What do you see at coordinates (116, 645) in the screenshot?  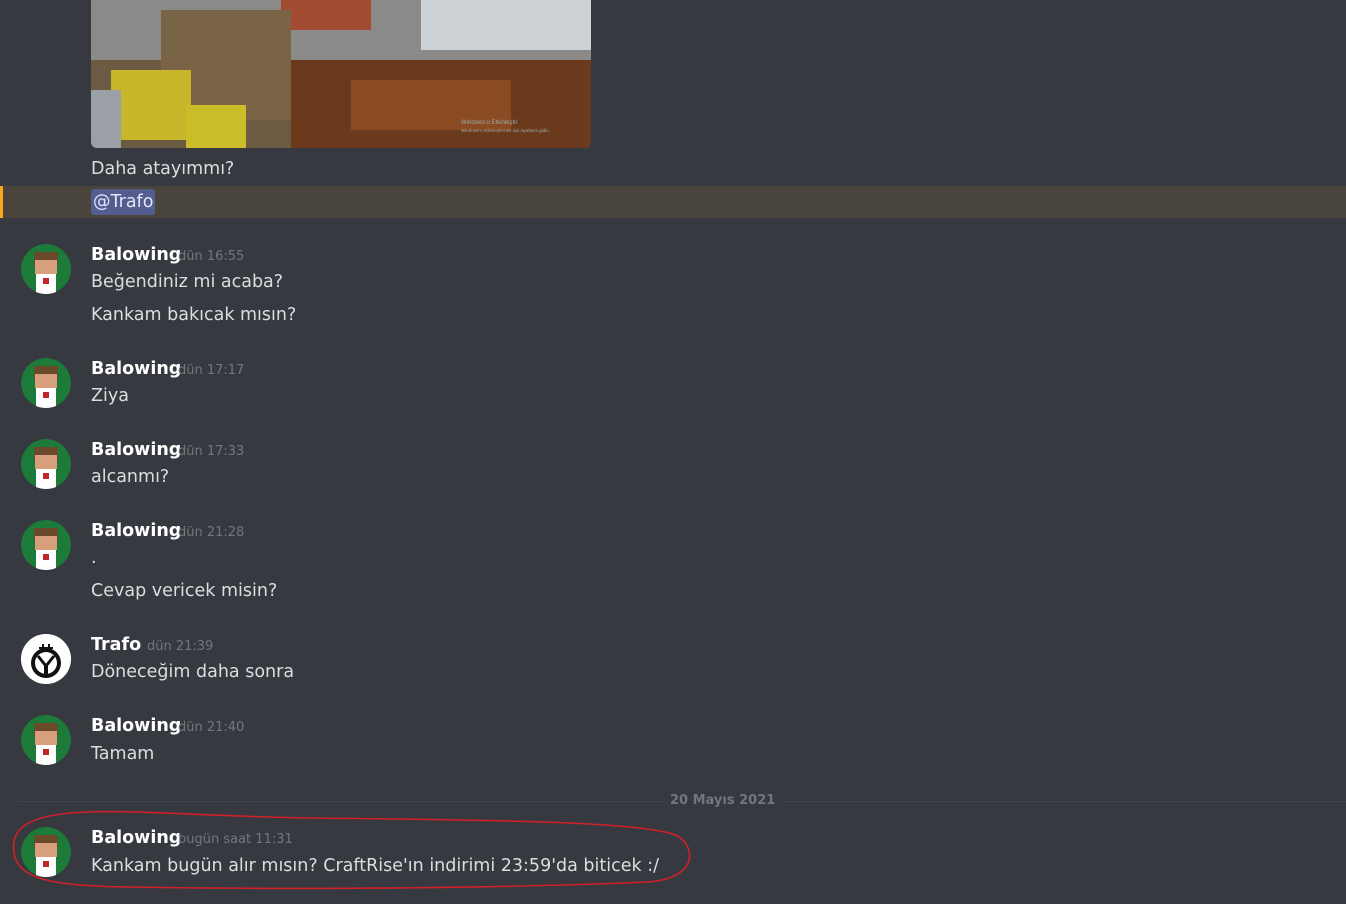 I see `author-name: Trafo` at bounding box center [116, 645].